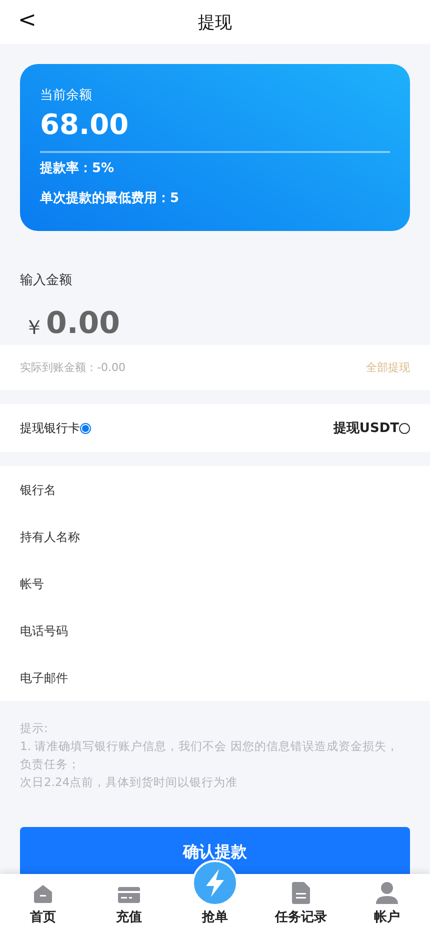  I want to click on tab-item: 首页, so click(43, 903).